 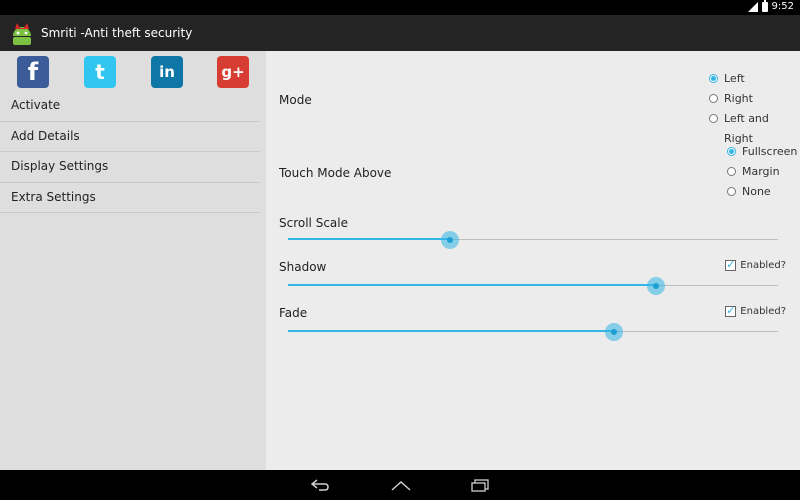 What do you see at coordinates (400, 7) in the screenshot?
I see `status-bar: 9:52` at bounding box center [400, 7].